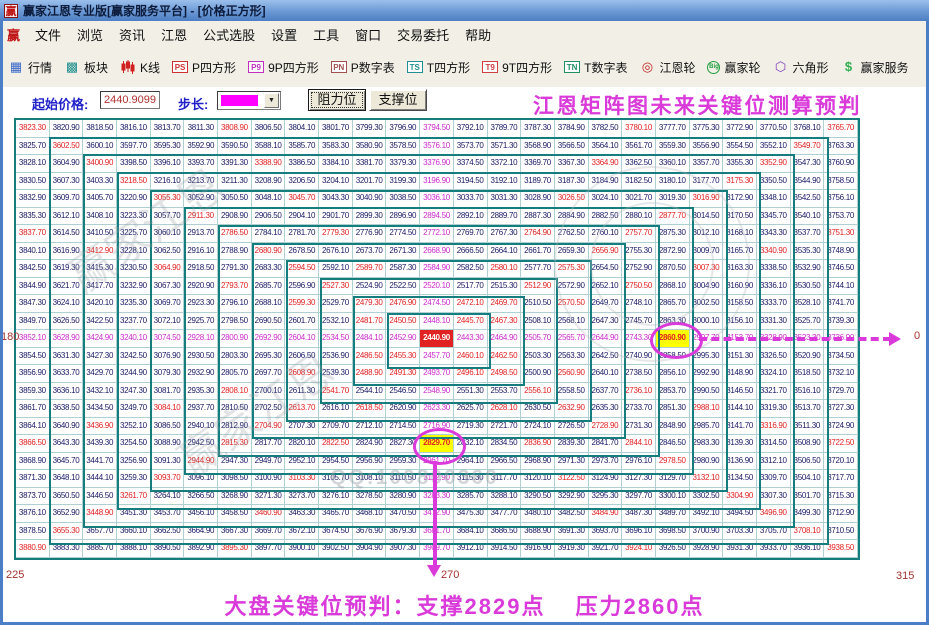 This screenshot has height=625, width=929. I want to click on grid-cell: 3753.70, so click(841, 216).